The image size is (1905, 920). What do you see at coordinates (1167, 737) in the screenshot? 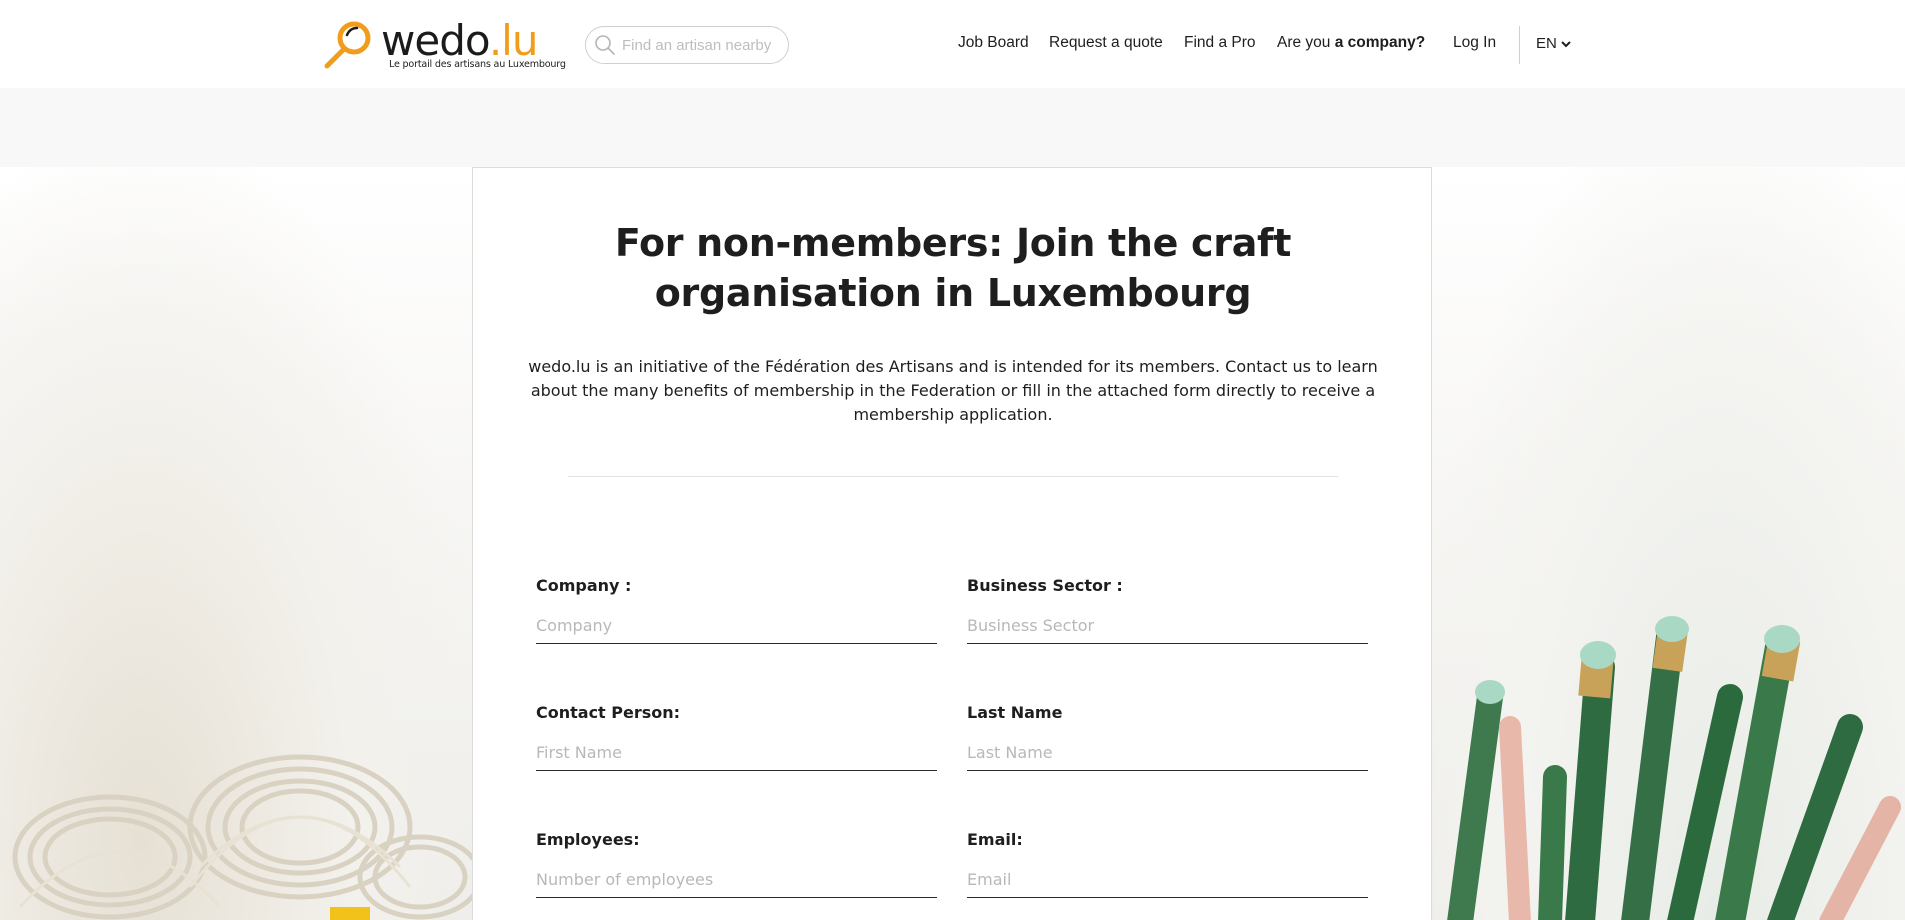
I see `last-name-field: Last Name` at bounding box center [1167, 737].